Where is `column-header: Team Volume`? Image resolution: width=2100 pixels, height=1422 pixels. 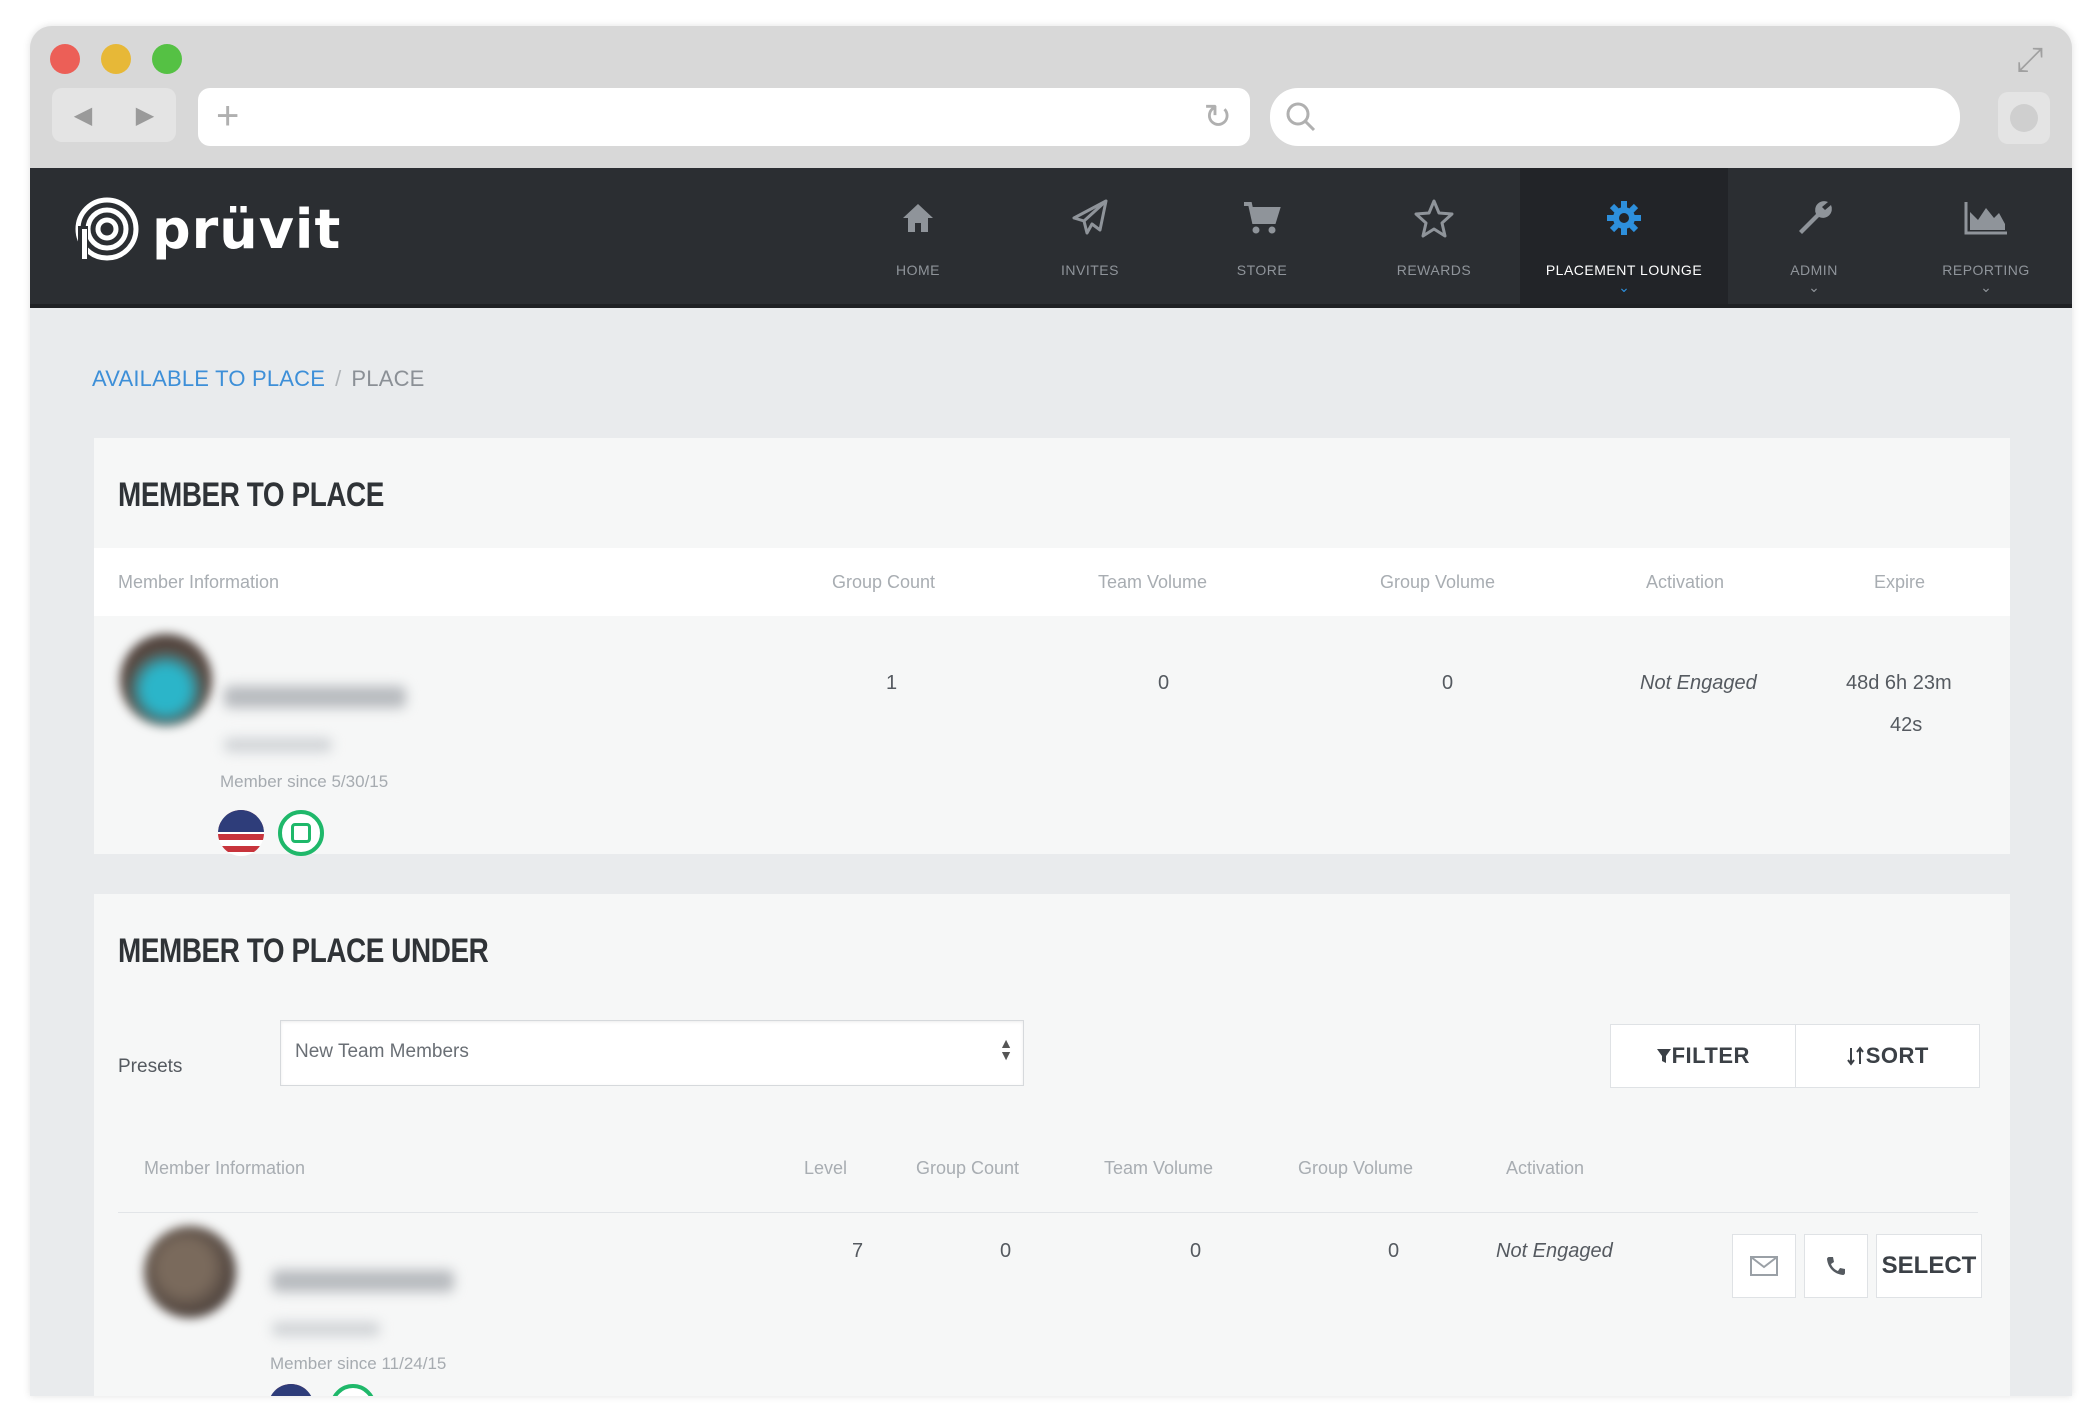 column-header: Team Volume is located at coordinates (1159, 1168).